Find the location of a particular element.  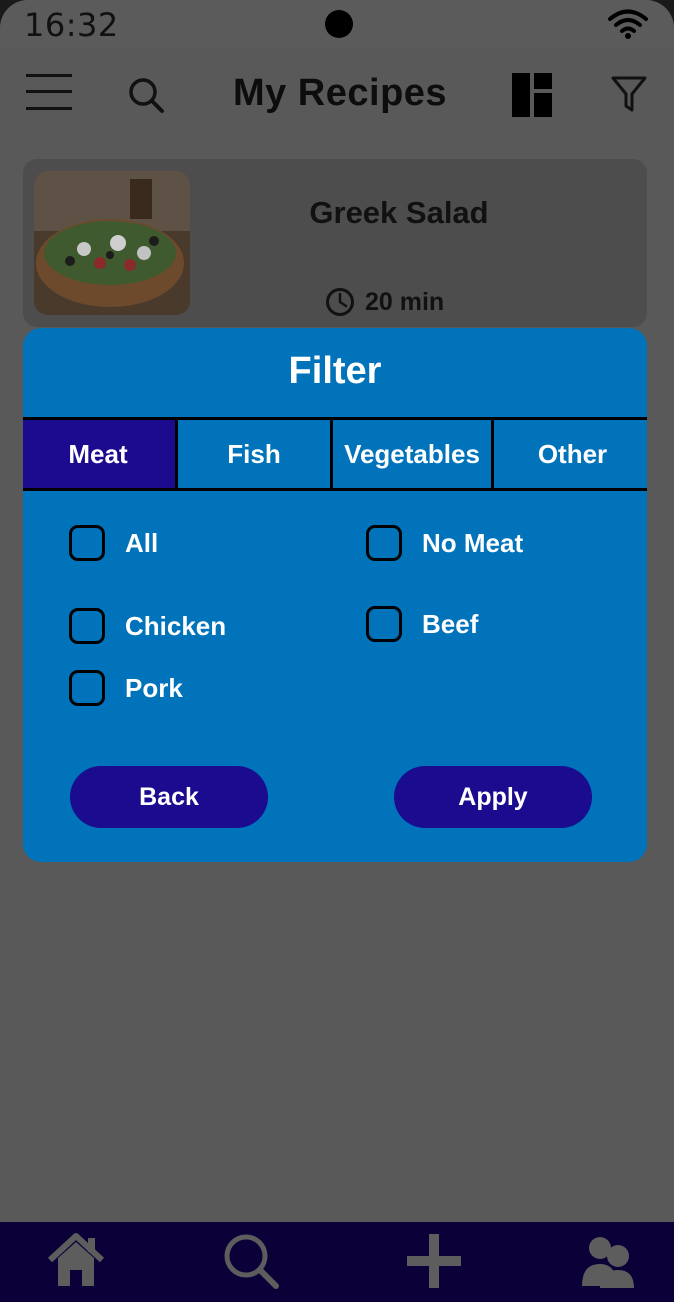

checkbox-beef is located at coordinates (384, 624).